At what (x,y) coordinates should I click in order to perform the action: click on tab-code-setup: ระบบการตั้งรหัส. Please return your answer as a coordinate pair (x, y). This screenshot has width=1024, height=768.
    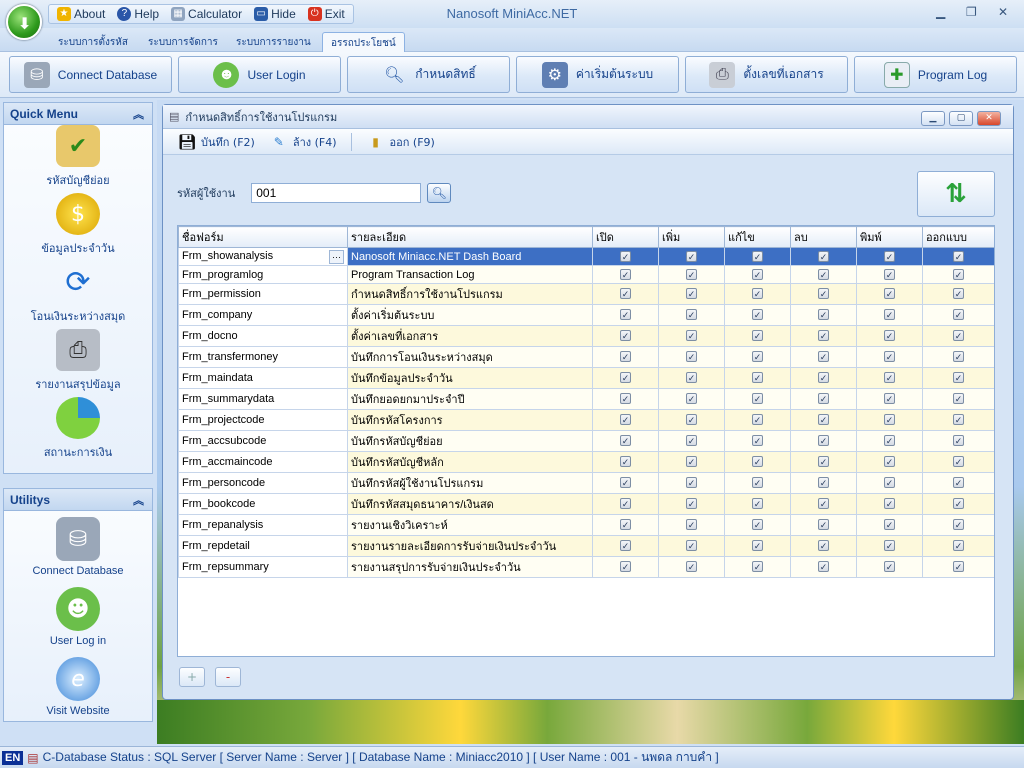
    Looking at the image, I should click on (93, 42).